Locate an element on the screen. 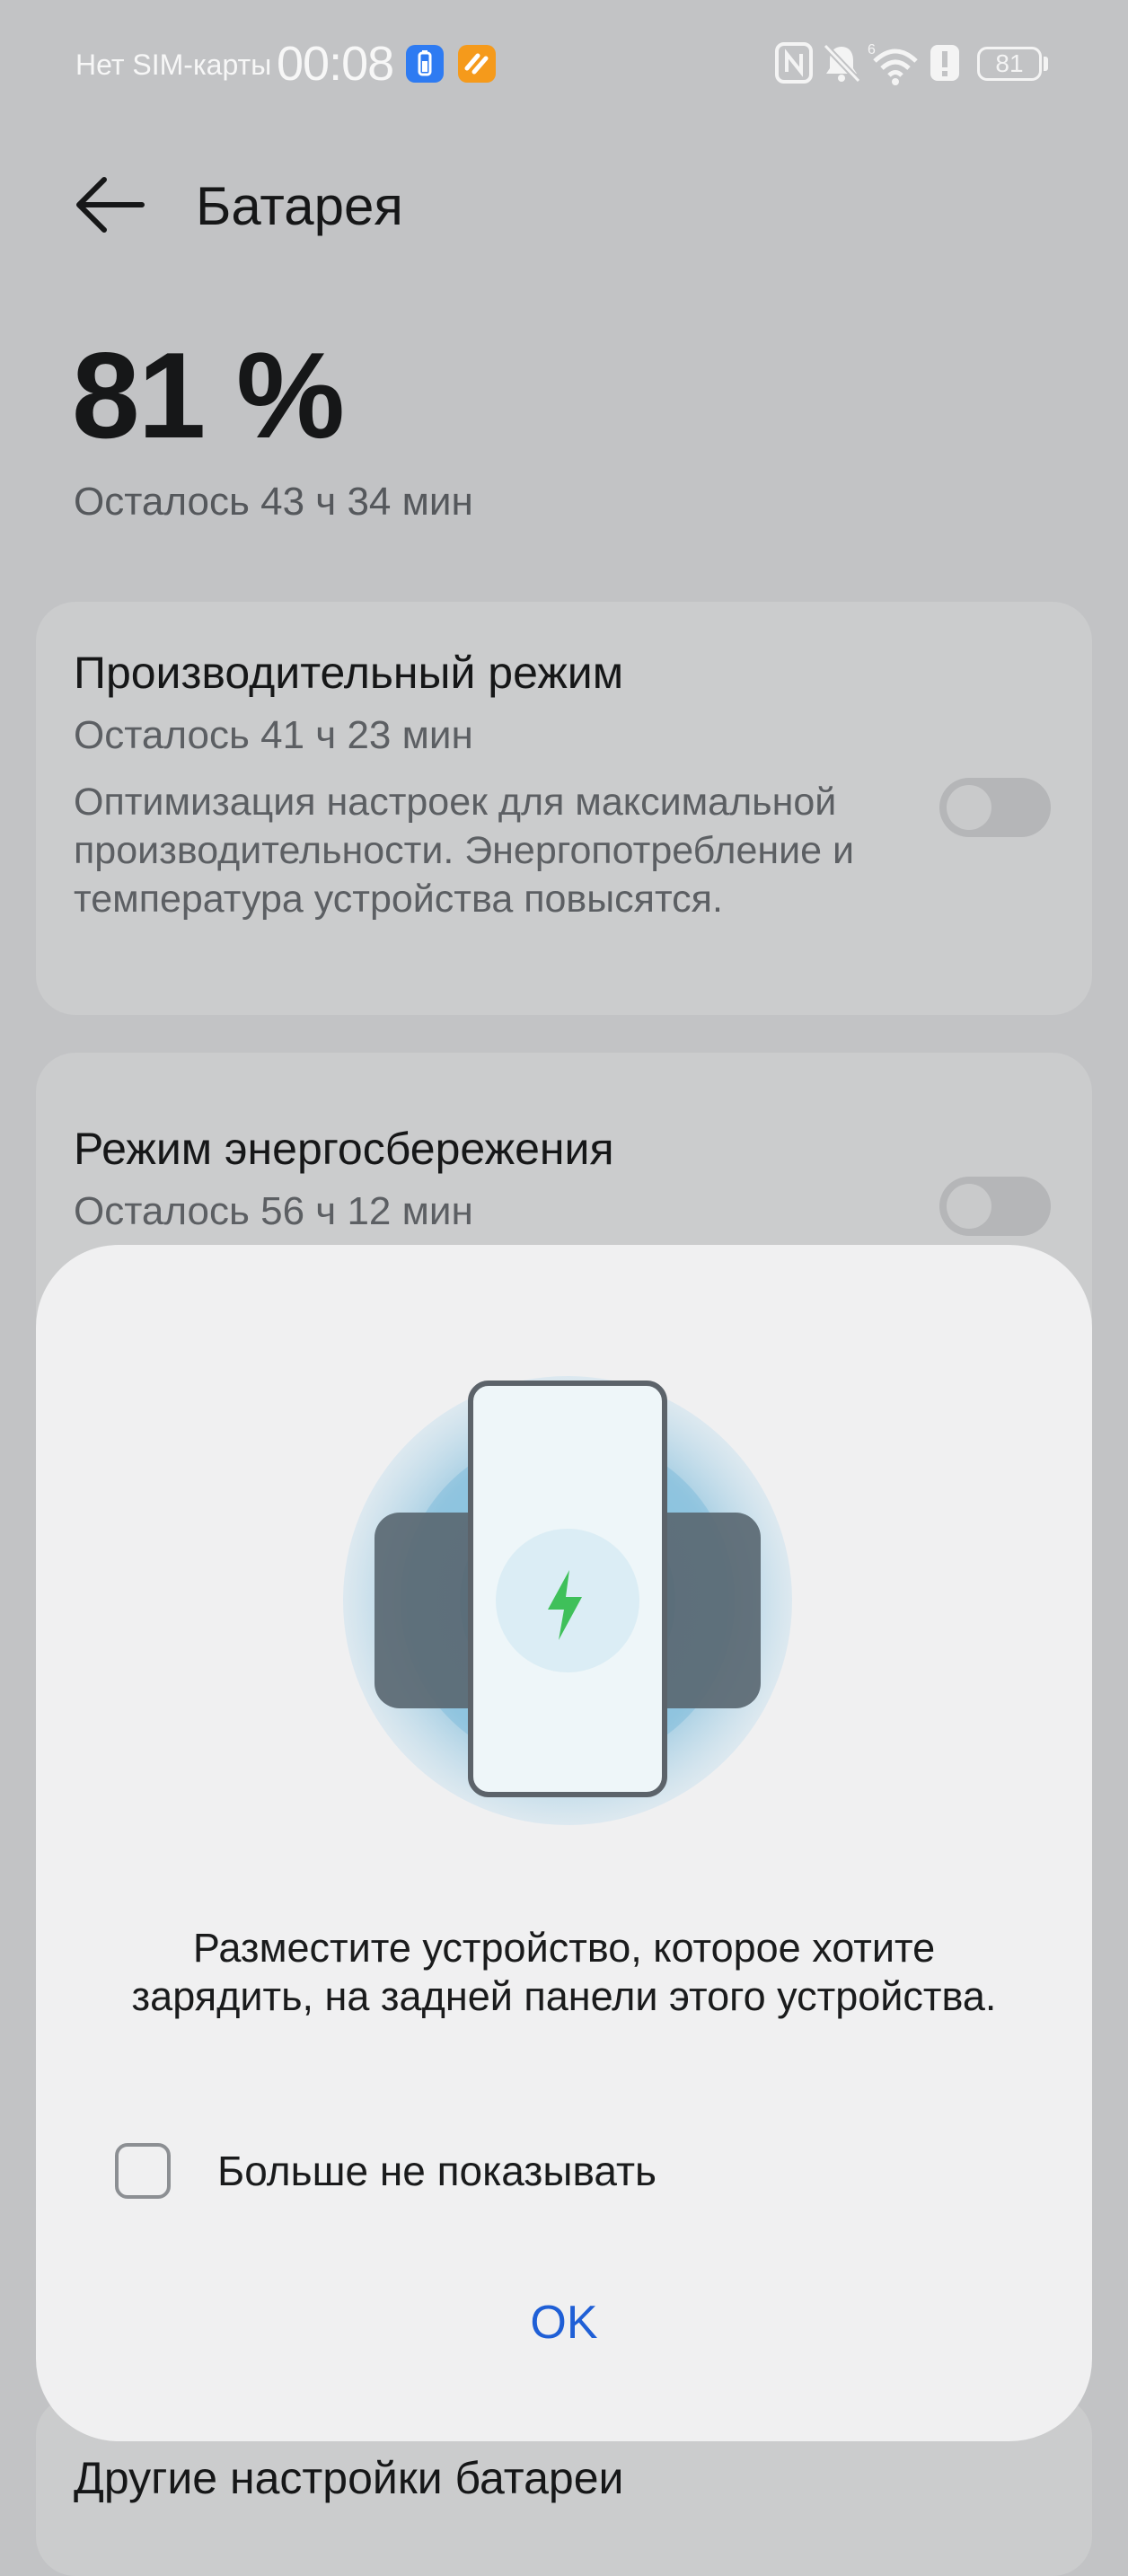 The image size is (1128, 2576). battery-icon: 81 is located at coordinates (1009, 64).